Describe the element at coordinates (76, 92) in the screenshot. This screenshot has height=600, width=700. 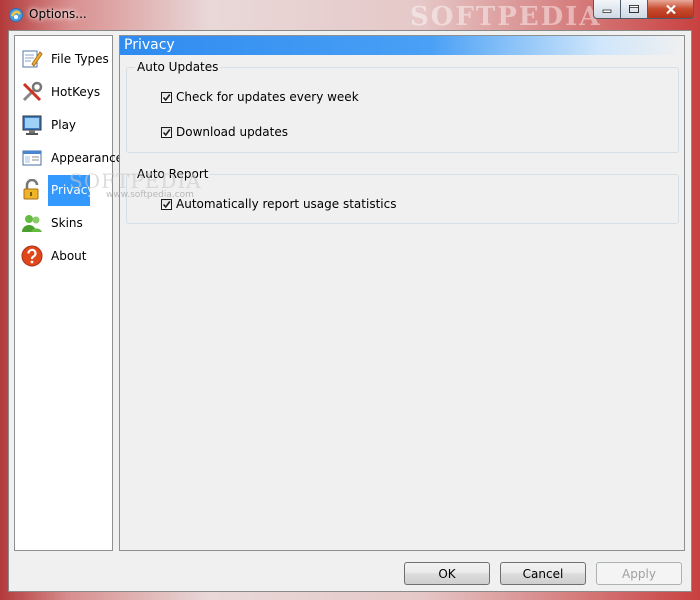
I see `sidebar-item-label: HotKeys` at that location.